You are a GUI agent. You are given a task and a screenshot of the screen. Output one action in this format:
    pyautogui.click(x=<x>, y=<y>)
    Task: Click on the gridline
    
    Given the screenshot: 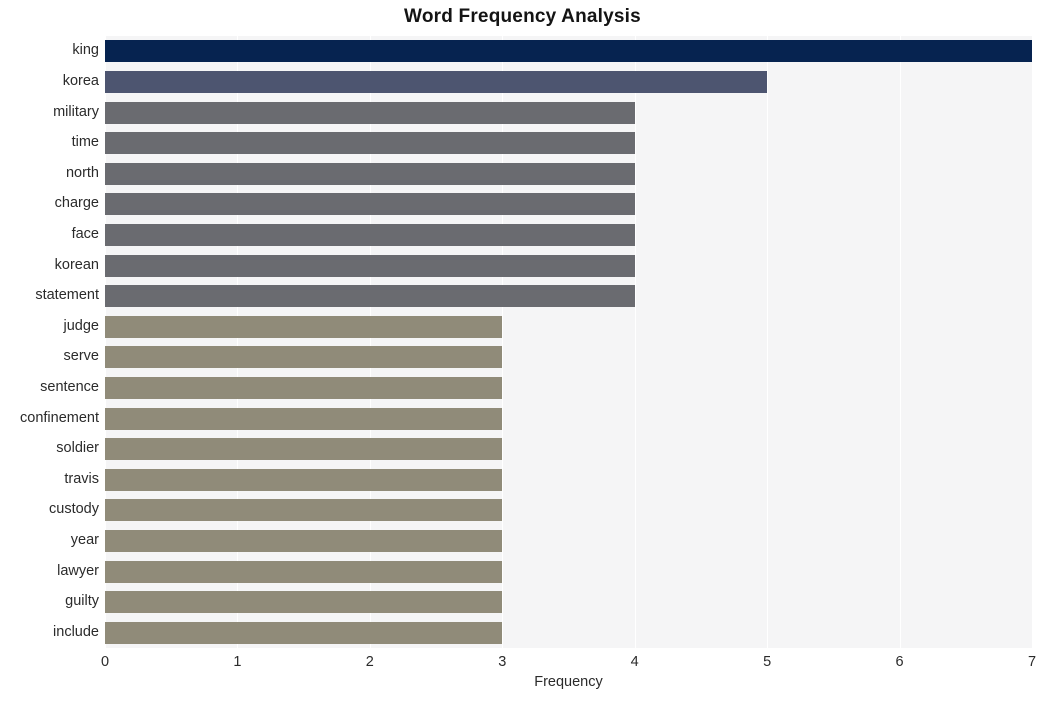 What is the action you would take?
    pyautogui.click(x=1032, y=342)
    